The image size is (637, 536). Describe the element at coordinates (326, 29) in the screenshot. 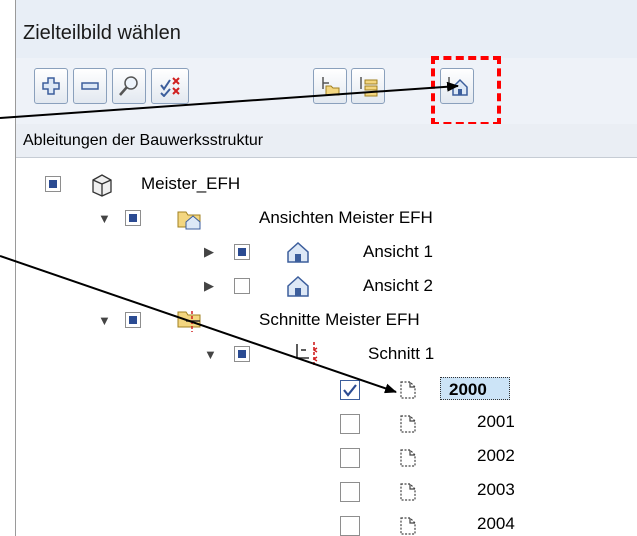

I see `title-bar: Zielteilbild wählen` at that location.